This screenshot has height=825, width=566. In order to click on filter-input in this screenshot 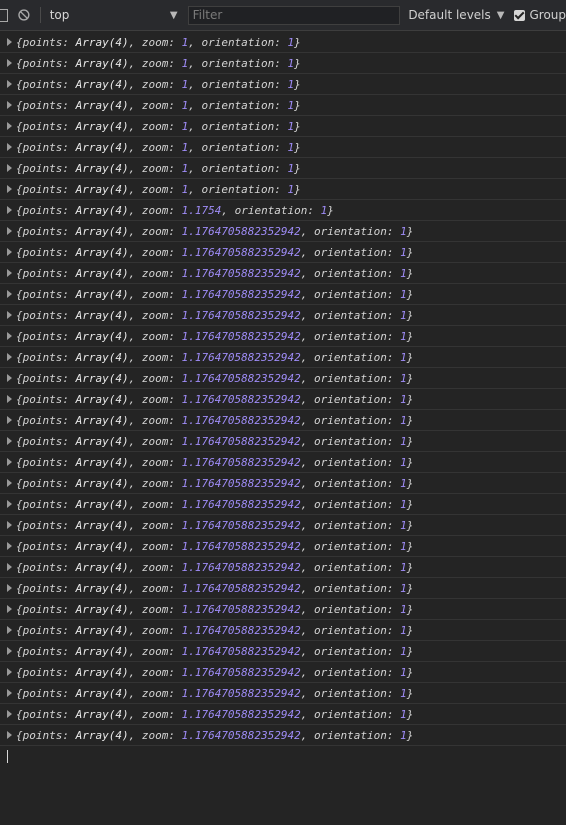, I will do `click(294, 15)`.